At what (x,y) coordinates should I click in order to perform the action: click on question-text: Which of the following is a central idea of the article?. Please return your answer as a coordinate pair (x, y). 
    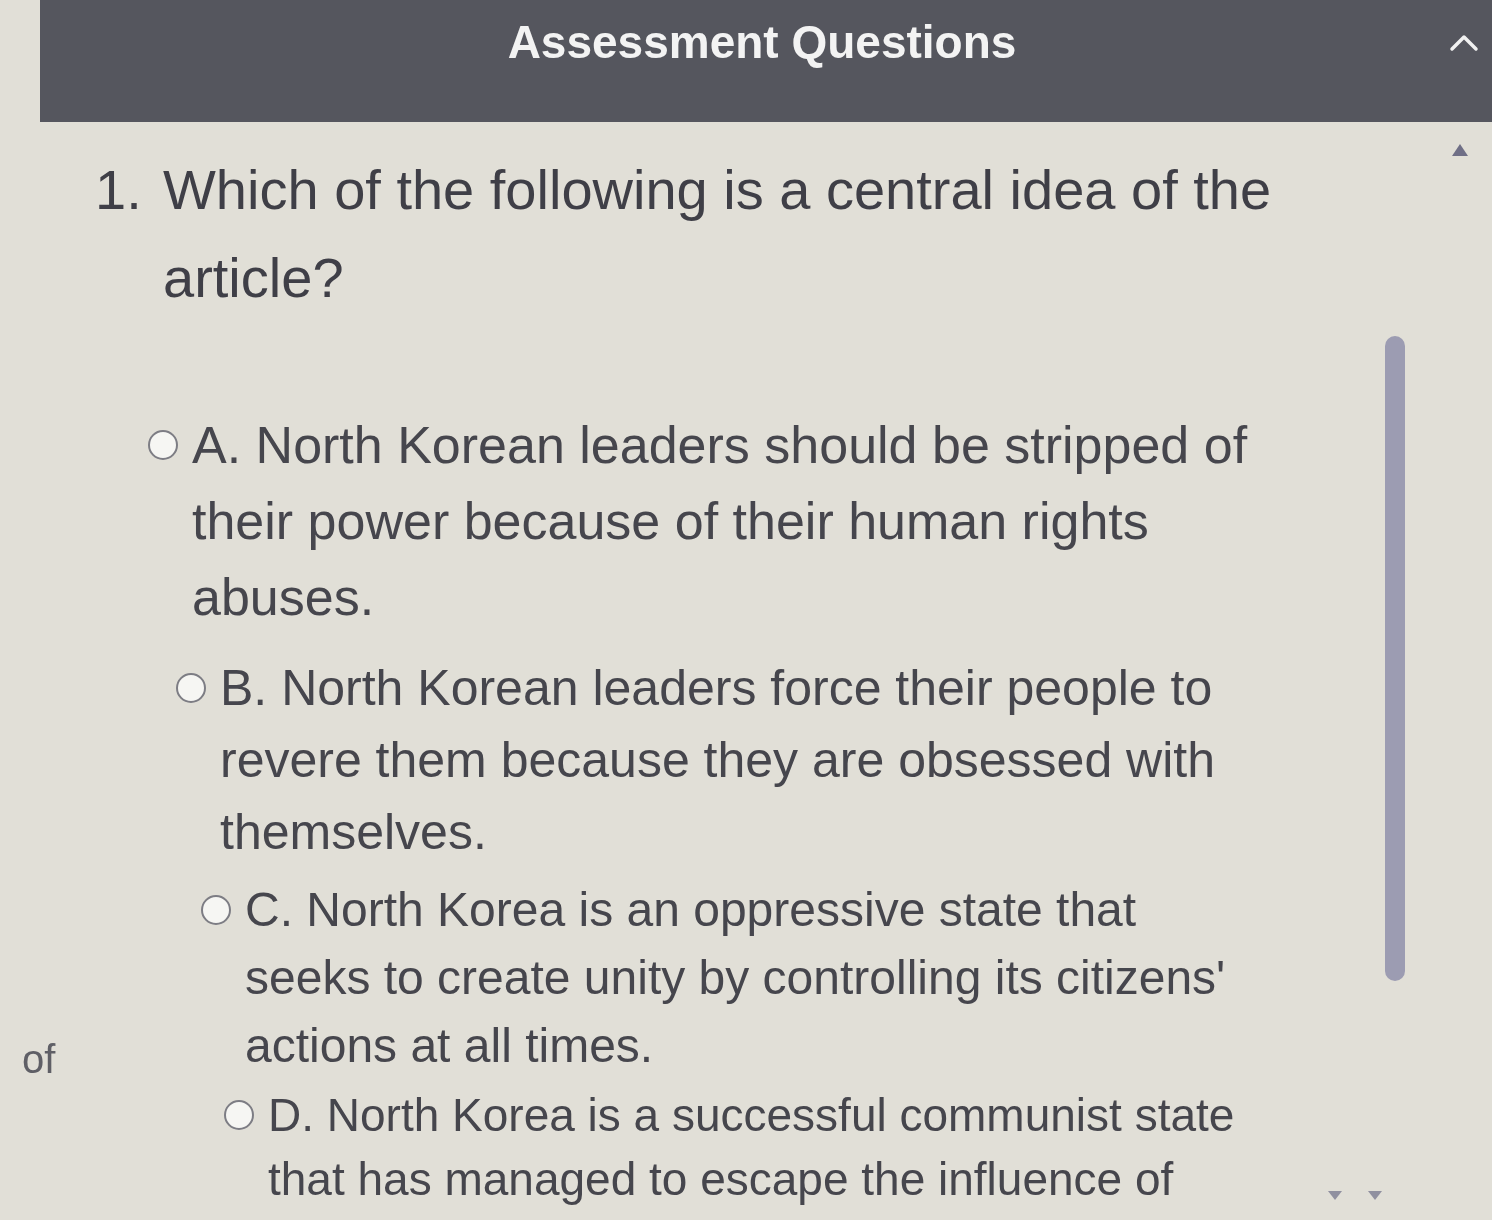
    Looking at the image, I should click on (718, 234).